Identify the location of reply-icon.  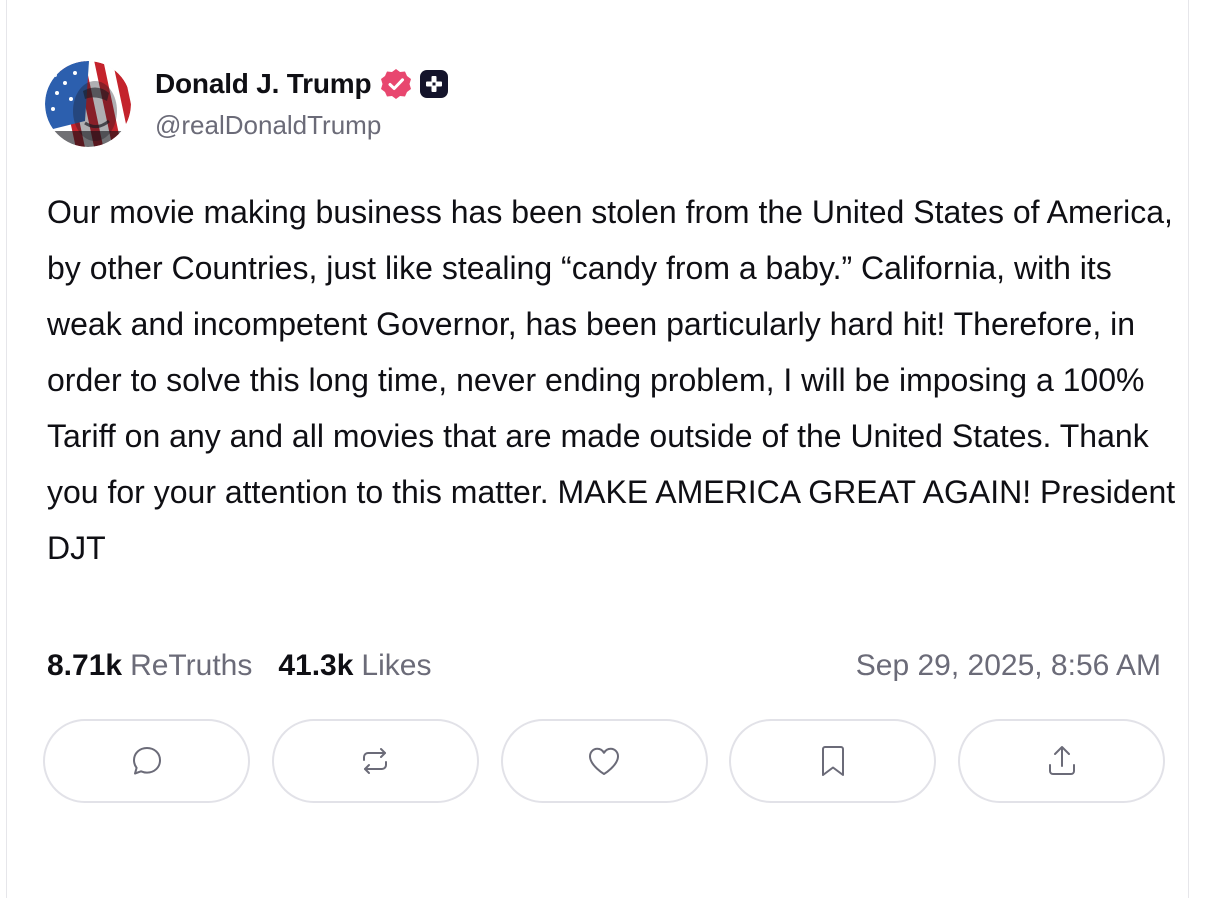
(146, 761).